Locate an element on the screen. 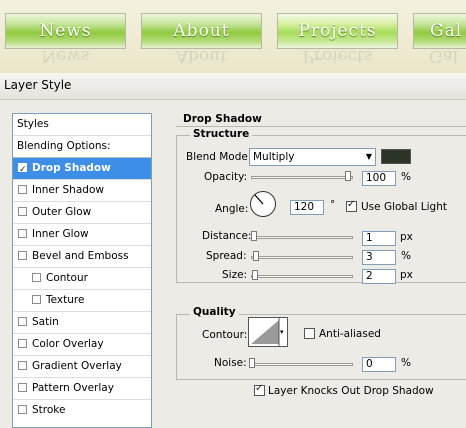 This screenshot has height=428, width=466. dropdown-arrow-icon: ▼ is located at coordinates (368, 156).